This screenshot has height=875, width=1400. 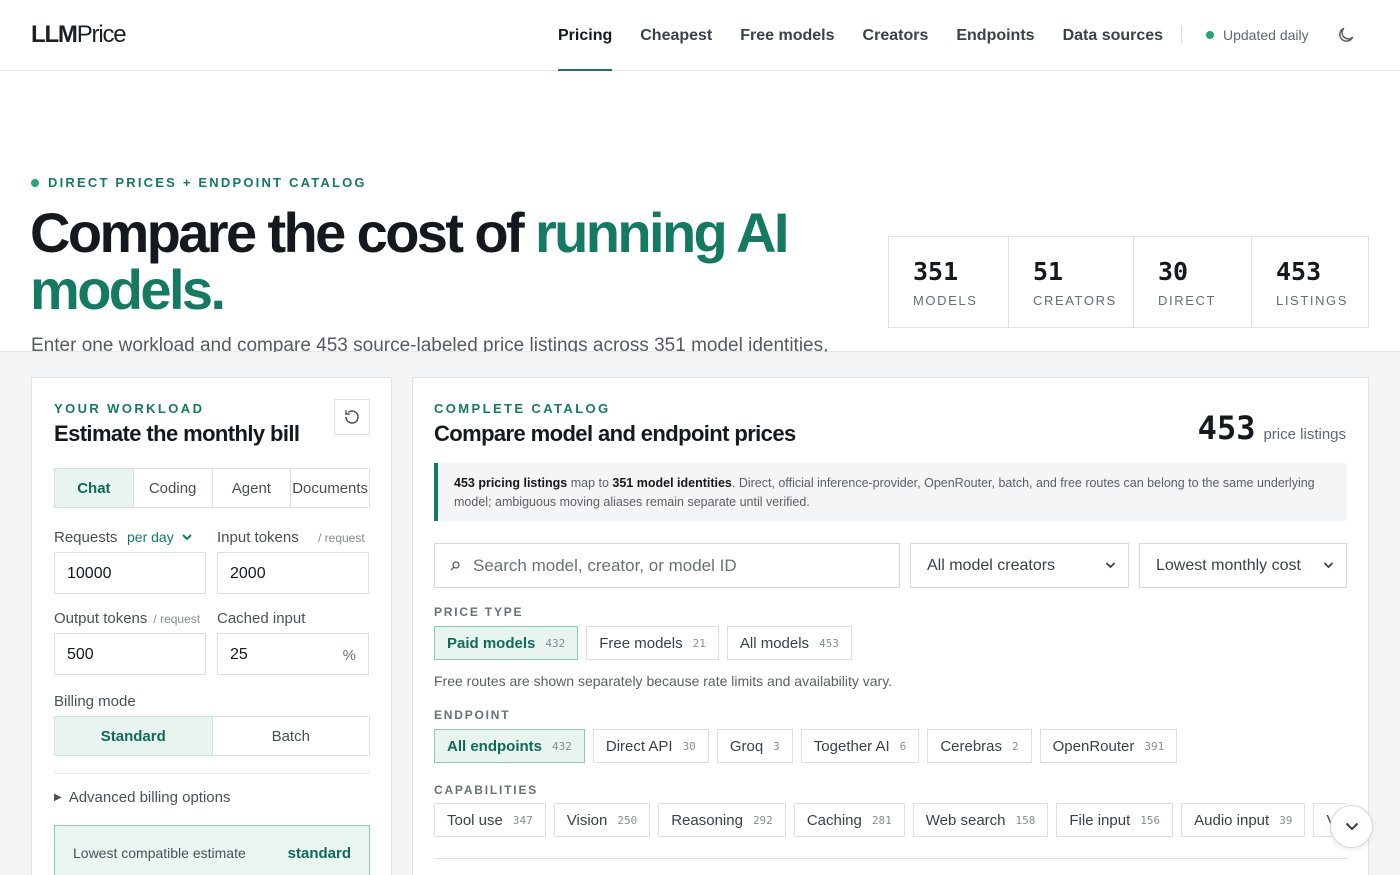 What do you see at coordinates (585, 35) in the screenshot?
I see `nav-pricing: Pricing` at bounding box center [585, 35].